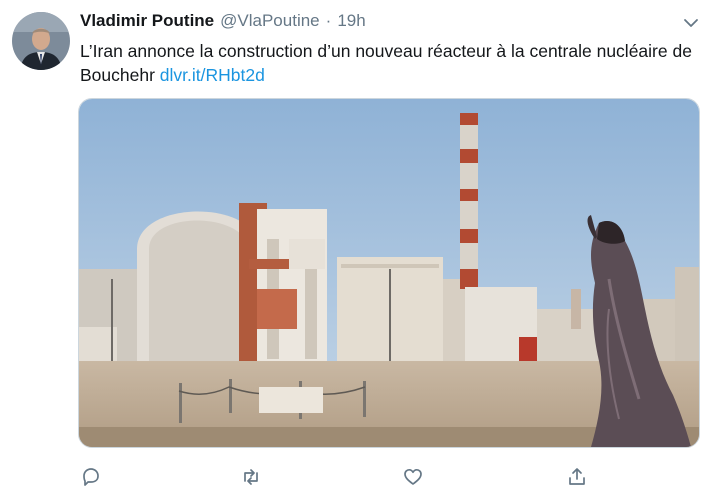 Image resolution: width=717 pixels, height=501 pixels. Describe the element at coordinates (41, 41) in the screenshot. I see `author-avatar` at that location.